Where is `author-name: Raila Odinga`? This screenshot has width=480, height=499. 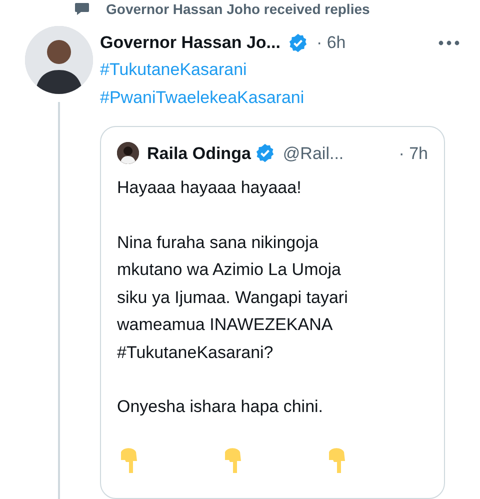 author-name: Raila Odinga is located at coordinates (199, 153).